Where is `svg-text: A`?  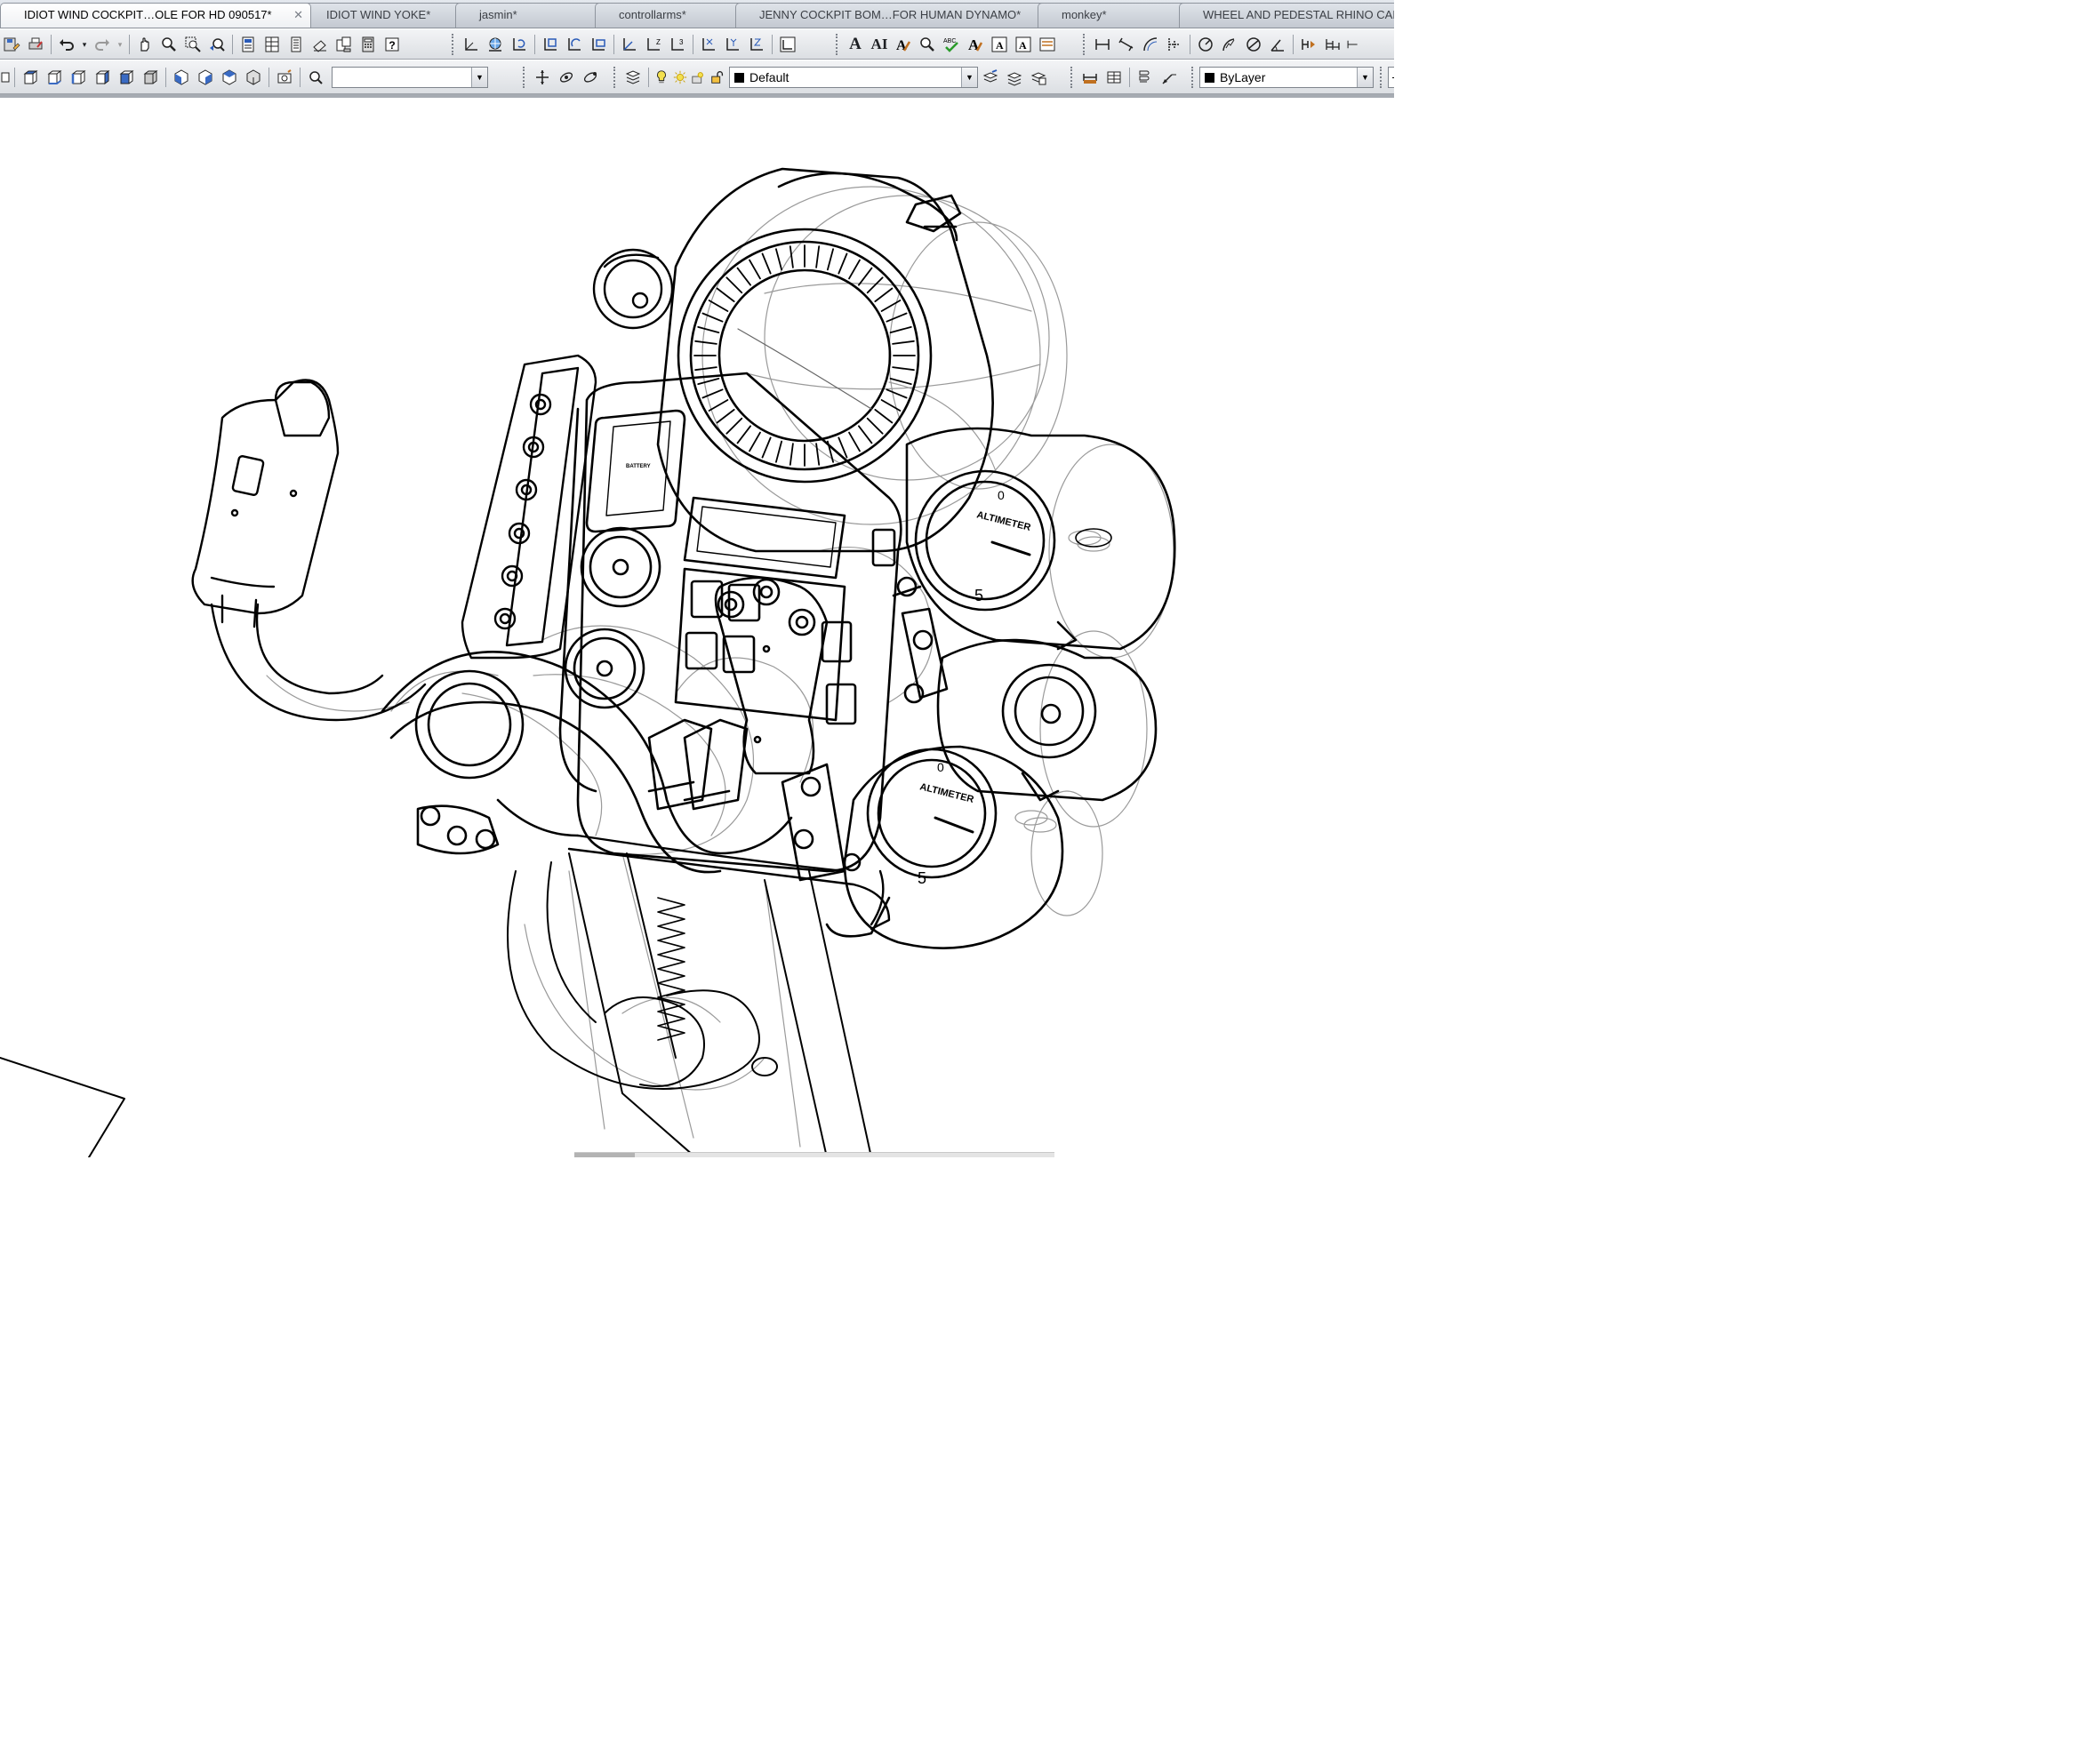 svg-text: A is located at coordinates (902, 45).